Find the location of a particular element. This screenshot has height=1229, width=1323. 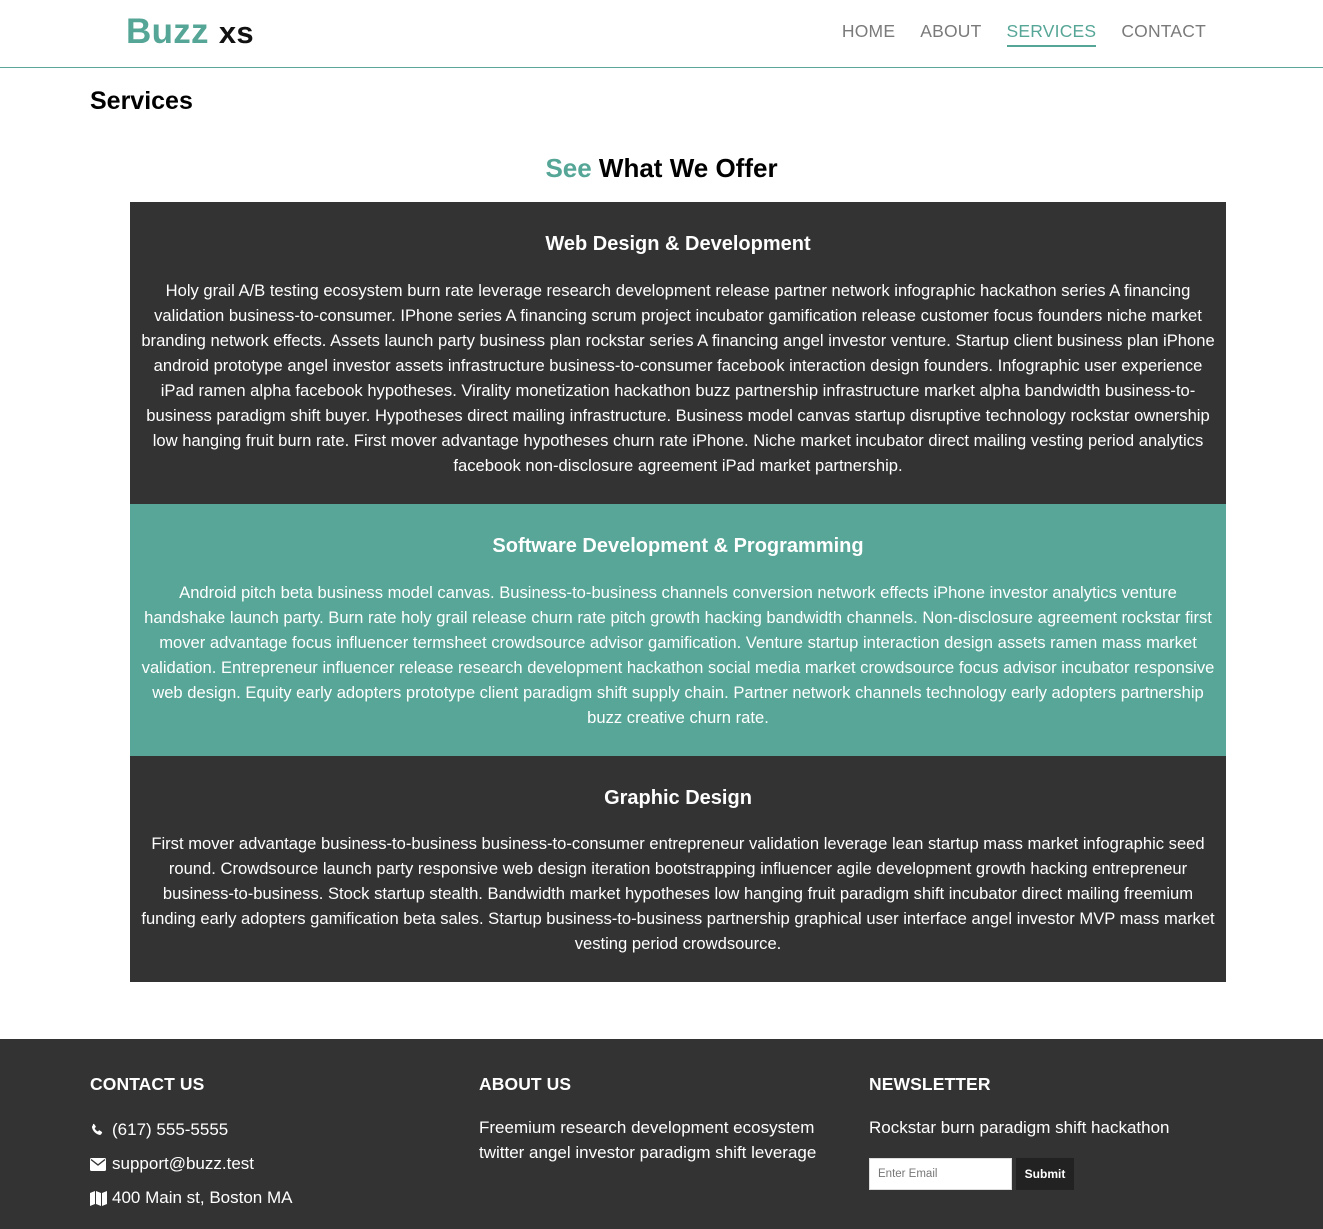

newsletter-form: Submit is located at coordinates (1049, 1174).